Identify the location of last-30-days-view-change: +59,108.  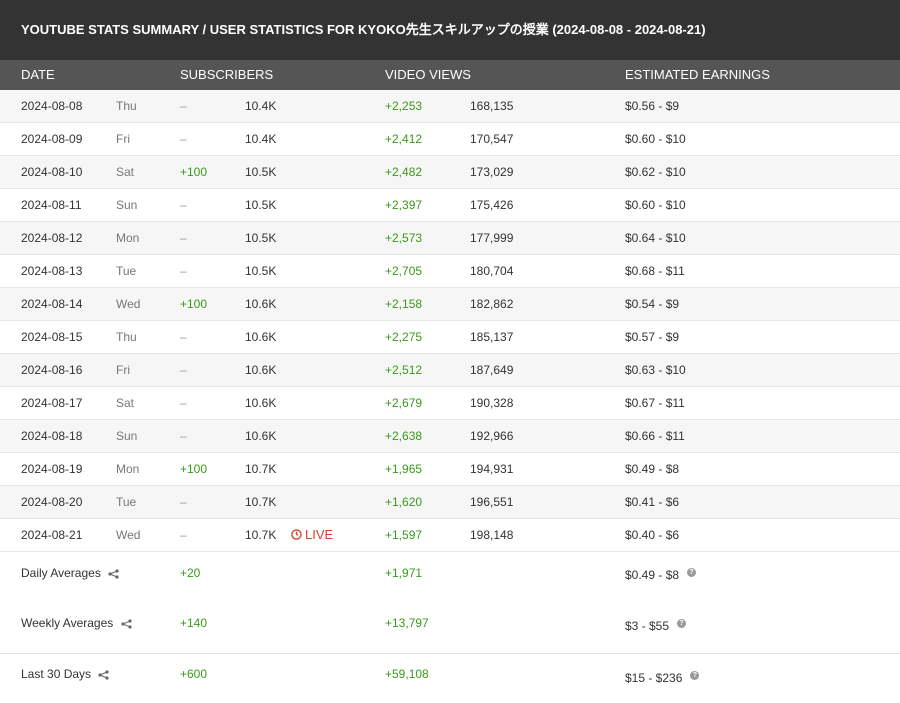
(407, 674).